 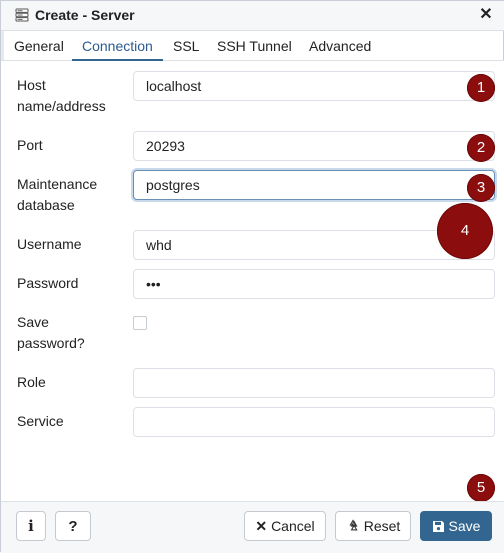 What do you see at coordinates (72, 195) in the screenshot?
I see `maintenance-db-label: Maintenance database` at bounding box center [72, 195].